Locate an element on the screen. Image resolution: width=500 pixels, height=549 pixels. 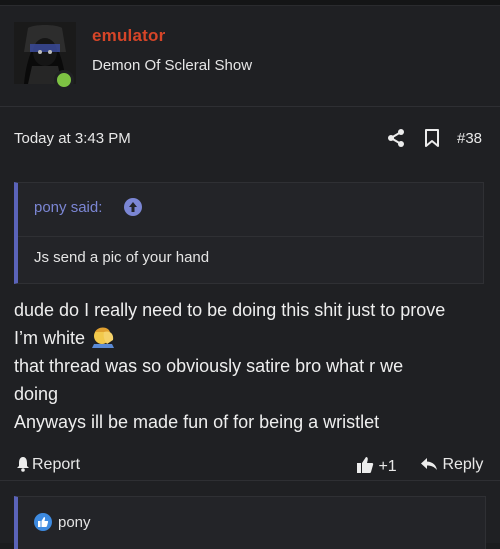
report-button: Report is located at coordinates (48, 466).